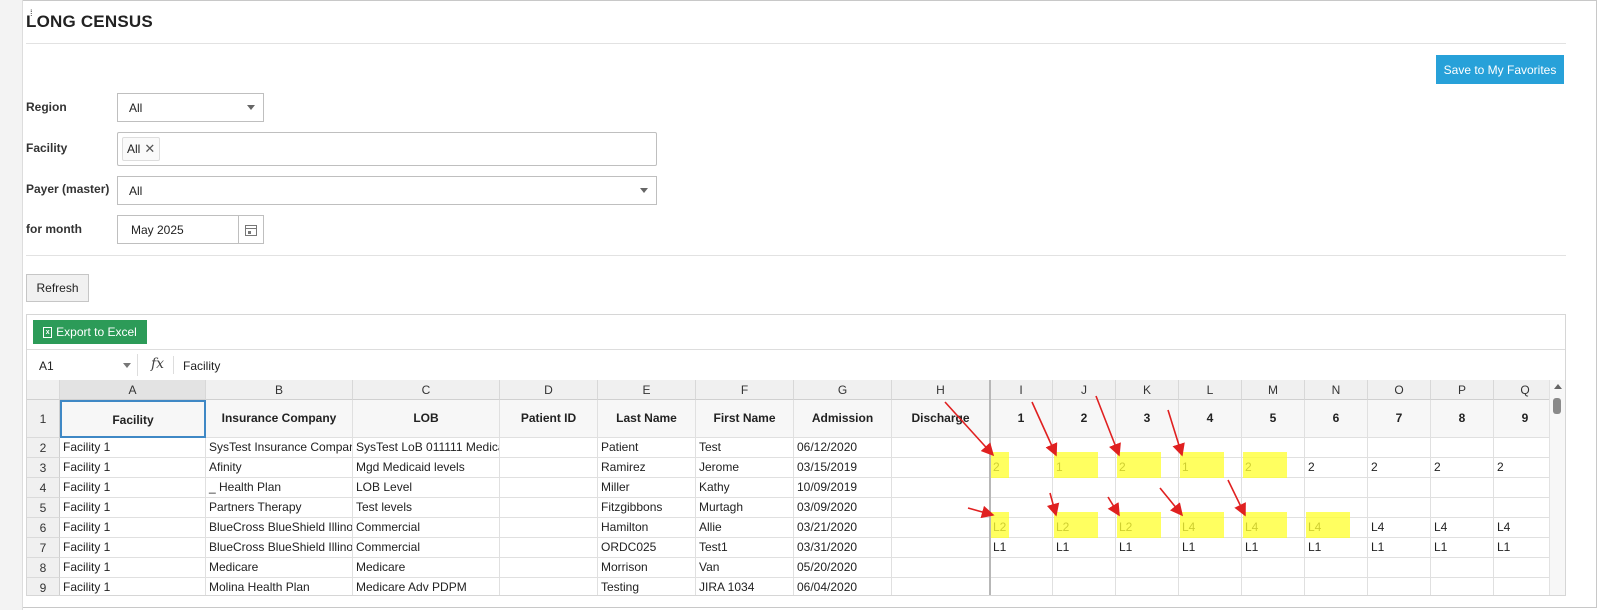 The height and width of the screenshot is (610, 1599). What do you see at coordinates (843, 419) in the screenshot?
I see `table-header-cell: Admission` at bounding box center [843, 419].